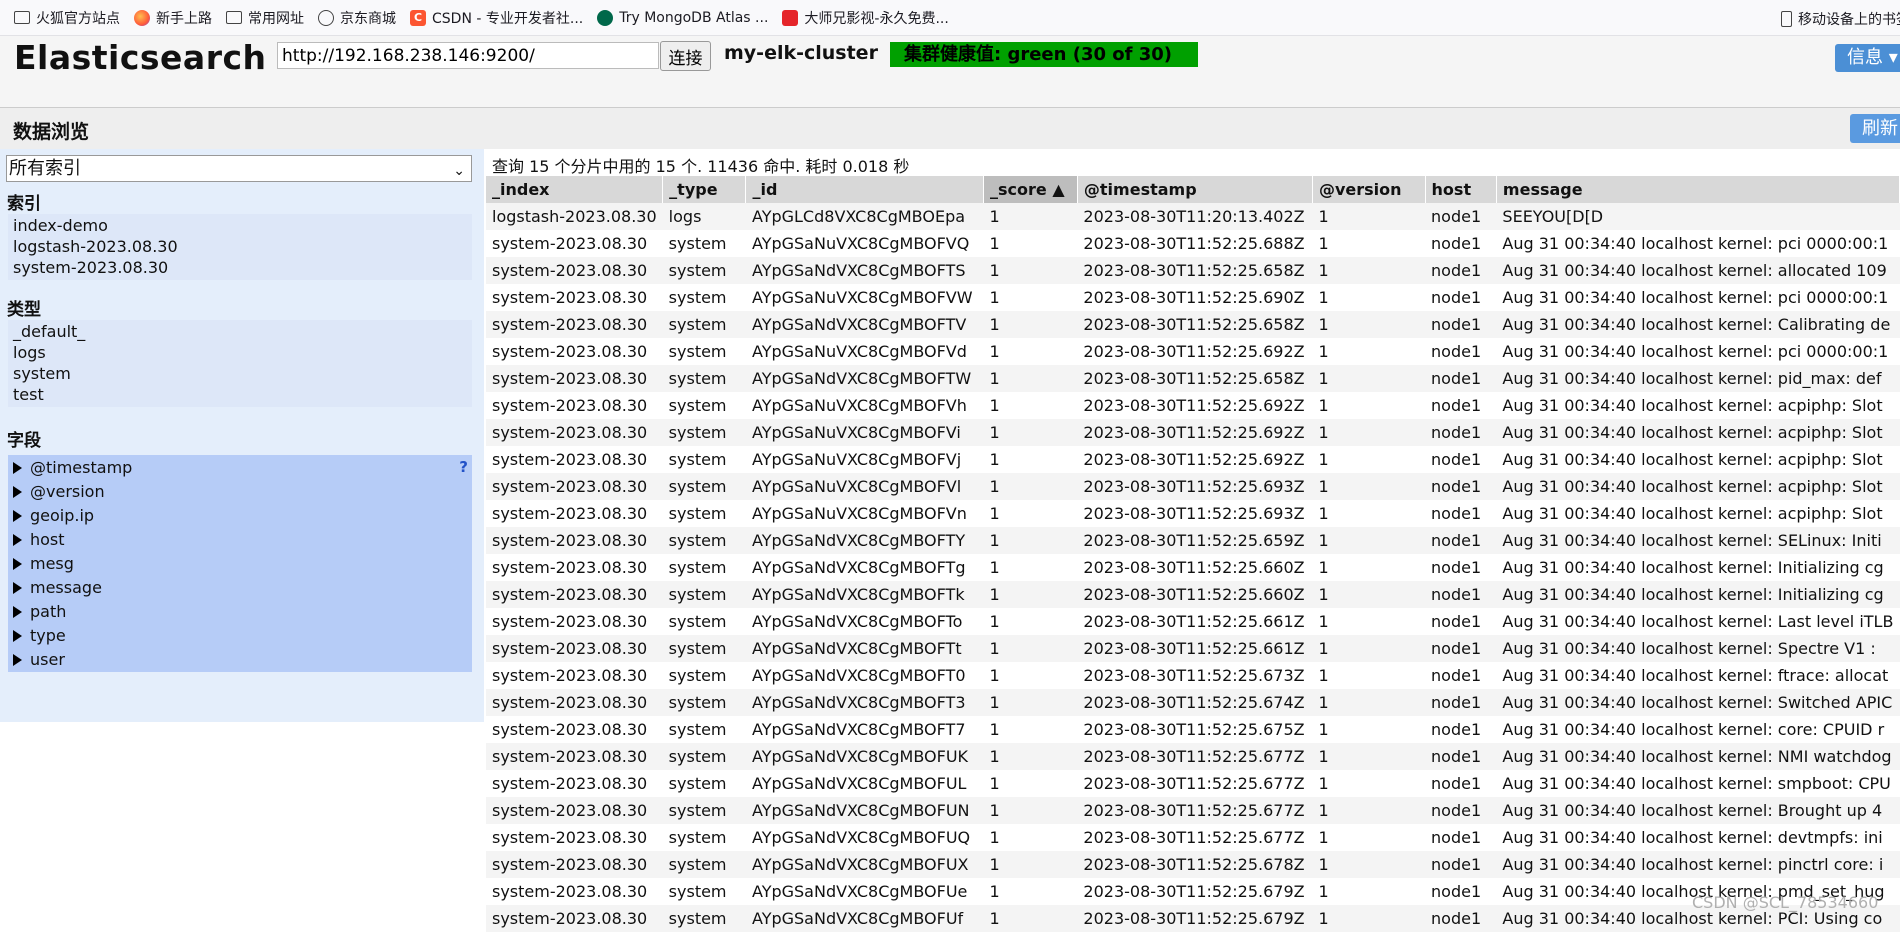 The width and height of the screenshot is (1900, 932). Describe the element at coordinates (575, 189) in the screenshot. I see `column-header: _index` at that location.